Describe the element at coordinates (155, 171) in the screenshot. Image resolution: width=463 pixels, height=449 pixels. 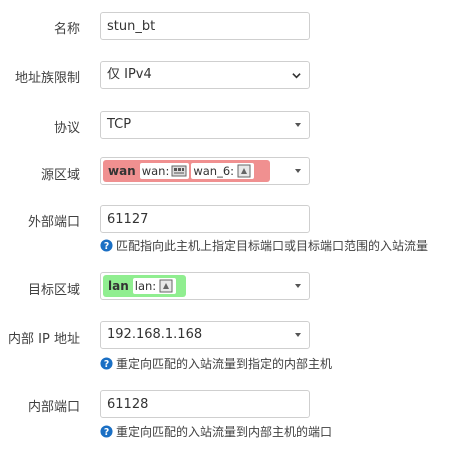
I see `chip-label: wan:` at that location.